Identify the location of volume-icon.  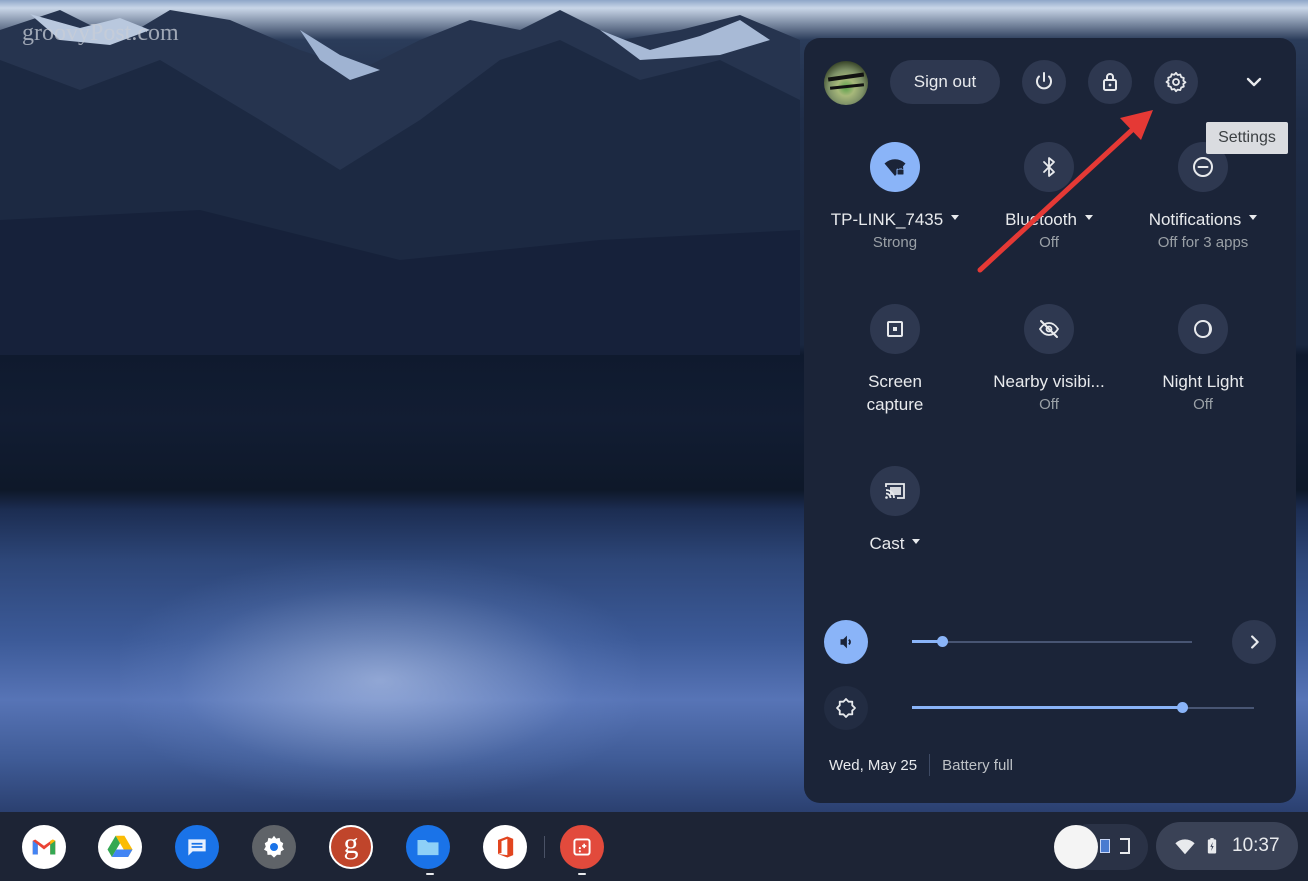
(845, 642).